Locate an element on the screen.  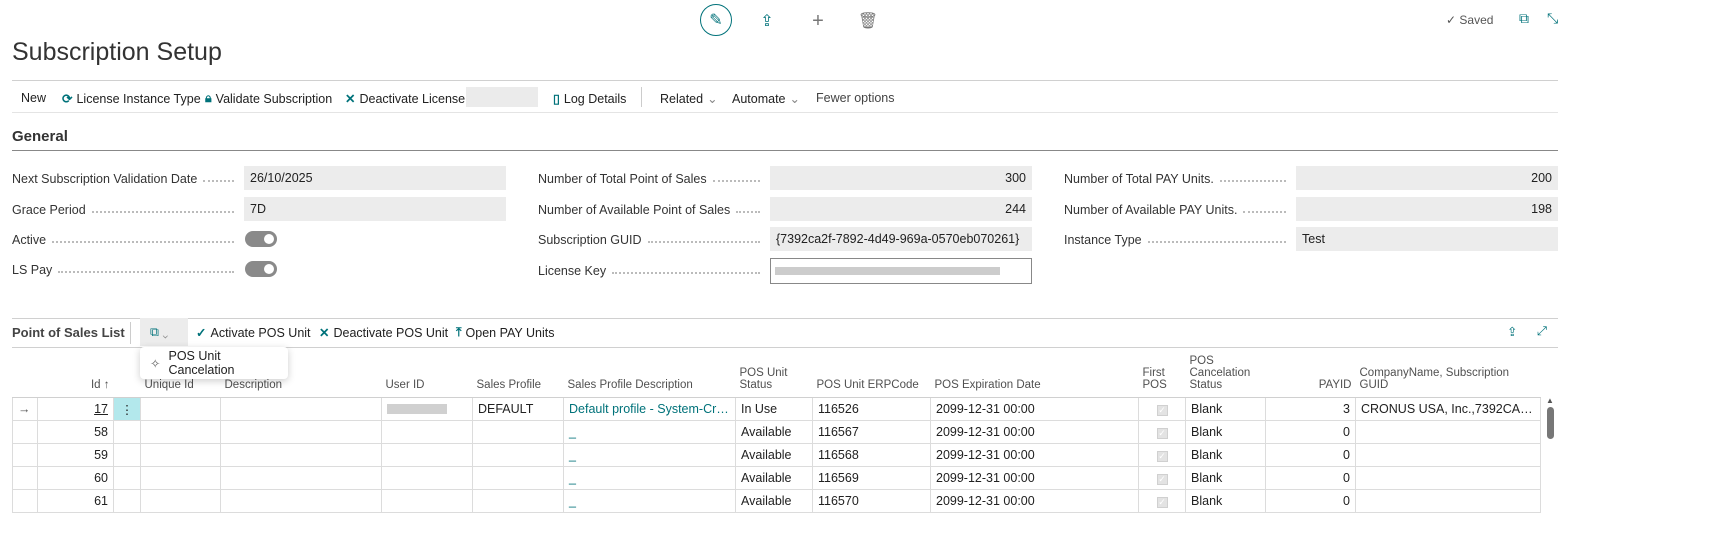
erpcode-cell: 116526 is located at coordinates (871, 409).